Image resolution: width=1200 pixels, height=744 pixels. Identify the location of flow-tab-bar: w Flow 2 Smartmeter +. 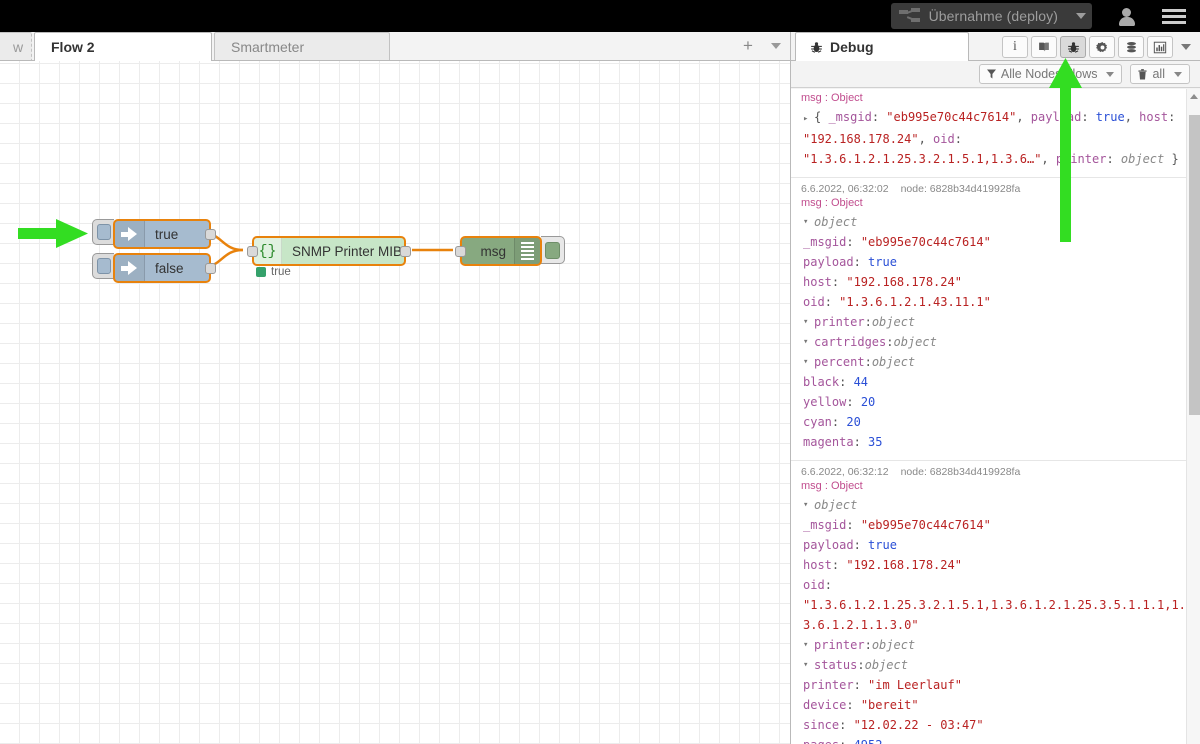
(395, 46).